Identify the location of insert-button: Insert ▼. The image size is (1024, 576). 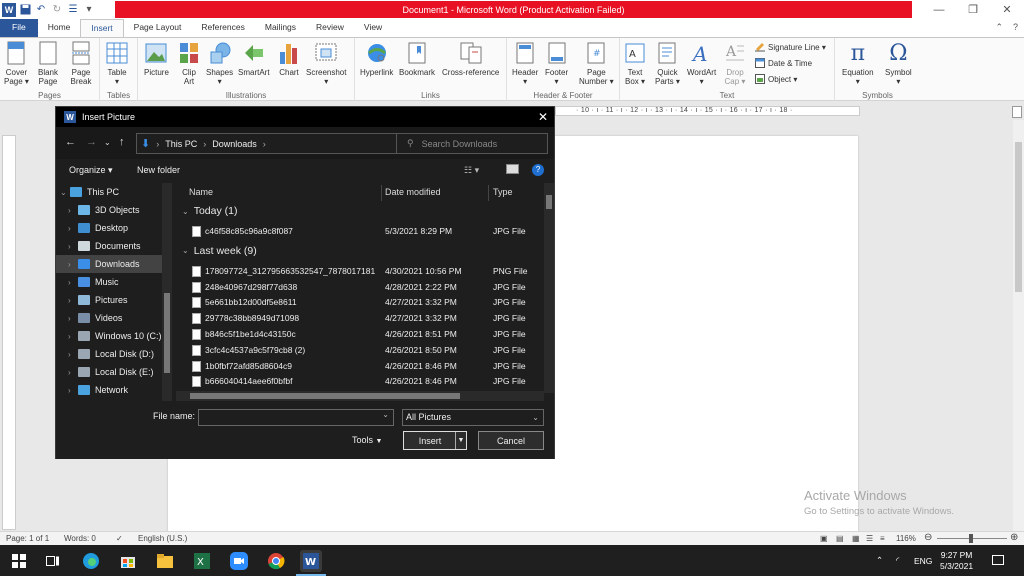
(435, 440).